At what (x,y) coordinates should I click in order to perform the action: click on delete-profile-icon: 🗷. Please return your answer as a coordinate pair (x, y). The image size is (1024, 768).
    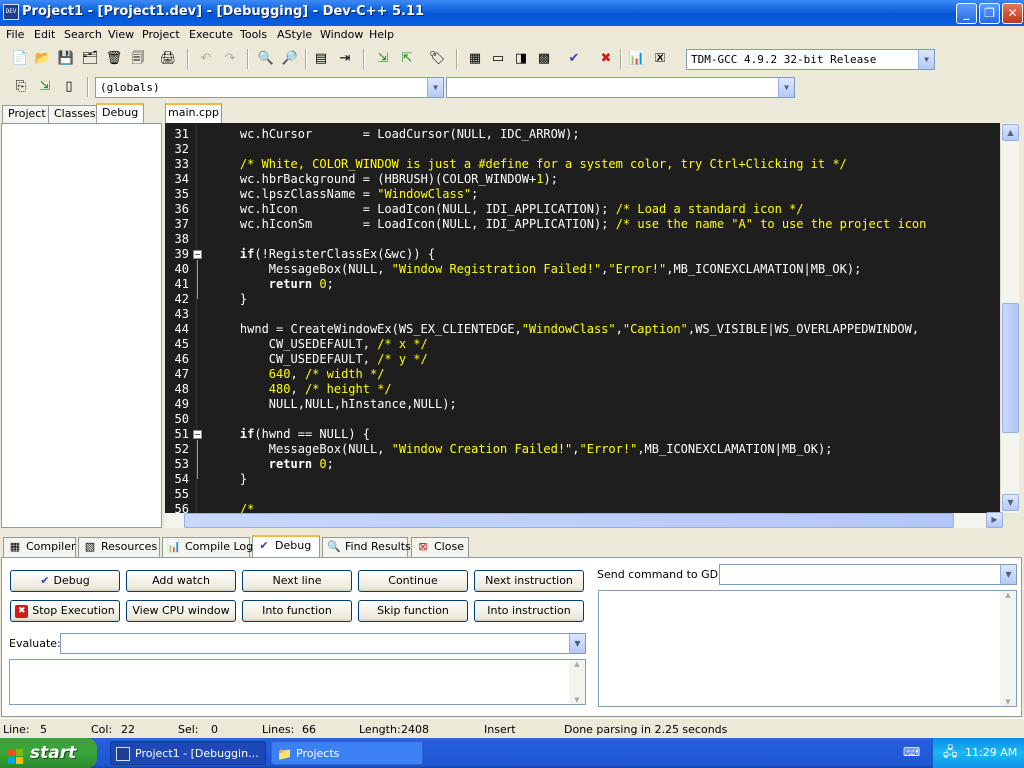
    Looking at the image, I should click on (660, 59).